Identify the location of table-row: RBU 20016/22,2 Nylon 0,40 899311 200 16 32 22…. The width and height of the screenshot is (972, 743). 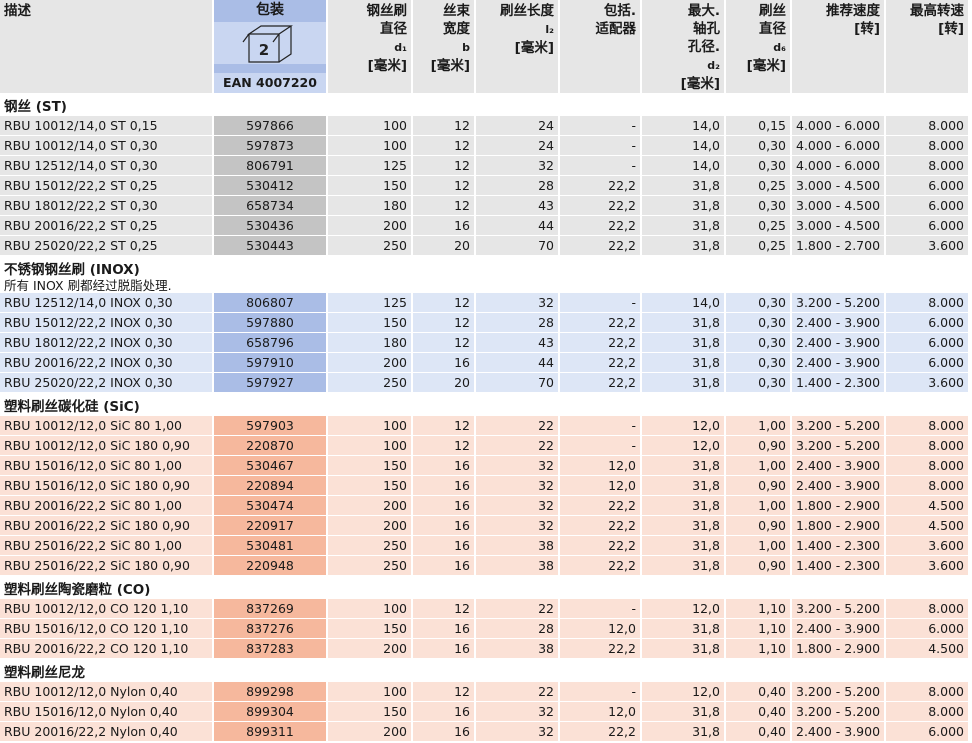
(485, 732).